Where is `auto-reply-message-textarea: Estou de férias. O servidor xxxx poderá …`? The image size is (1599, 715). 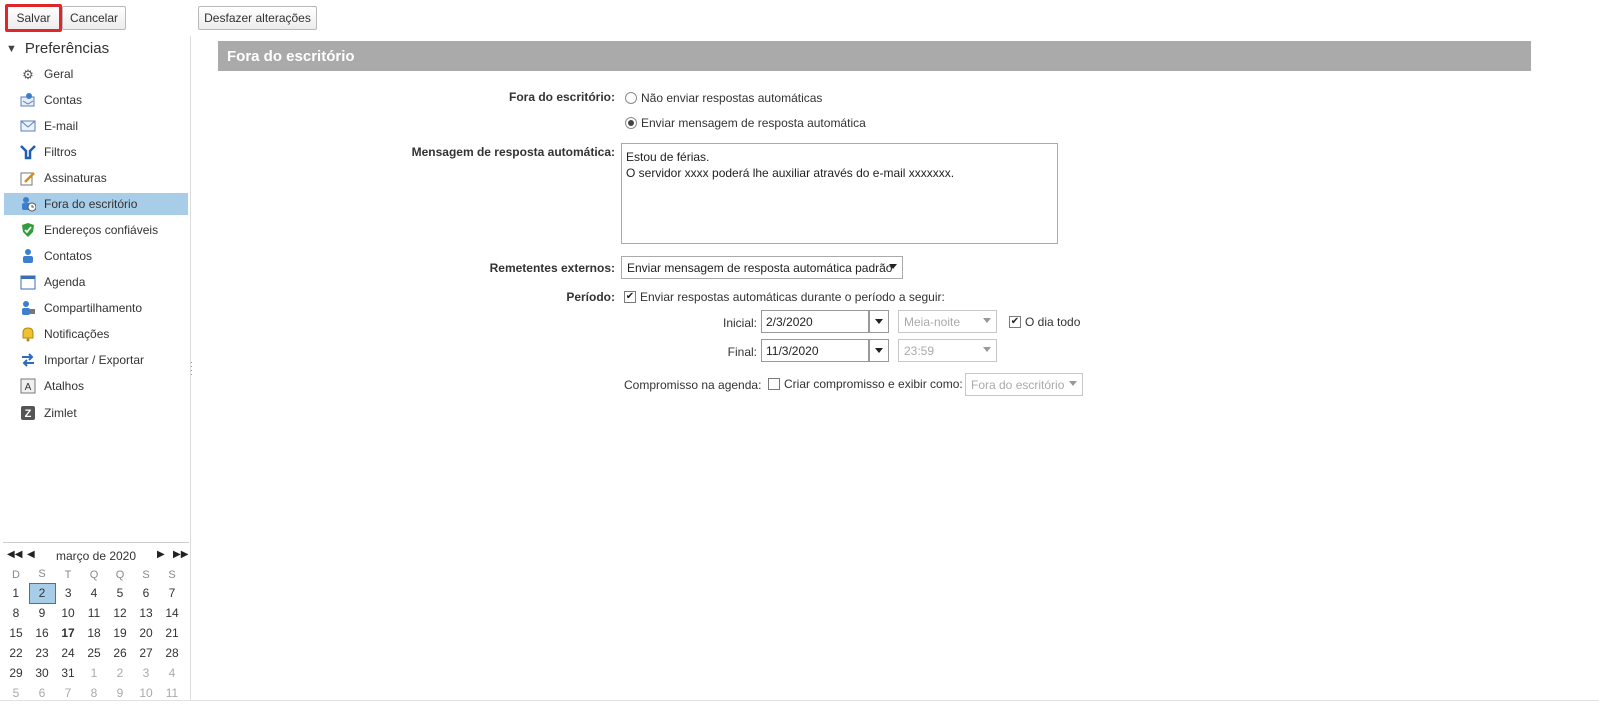
auto-reply-message-textarea: Estou de férias. O servidor xxxx poderá … is located at coordinates (839, 193).